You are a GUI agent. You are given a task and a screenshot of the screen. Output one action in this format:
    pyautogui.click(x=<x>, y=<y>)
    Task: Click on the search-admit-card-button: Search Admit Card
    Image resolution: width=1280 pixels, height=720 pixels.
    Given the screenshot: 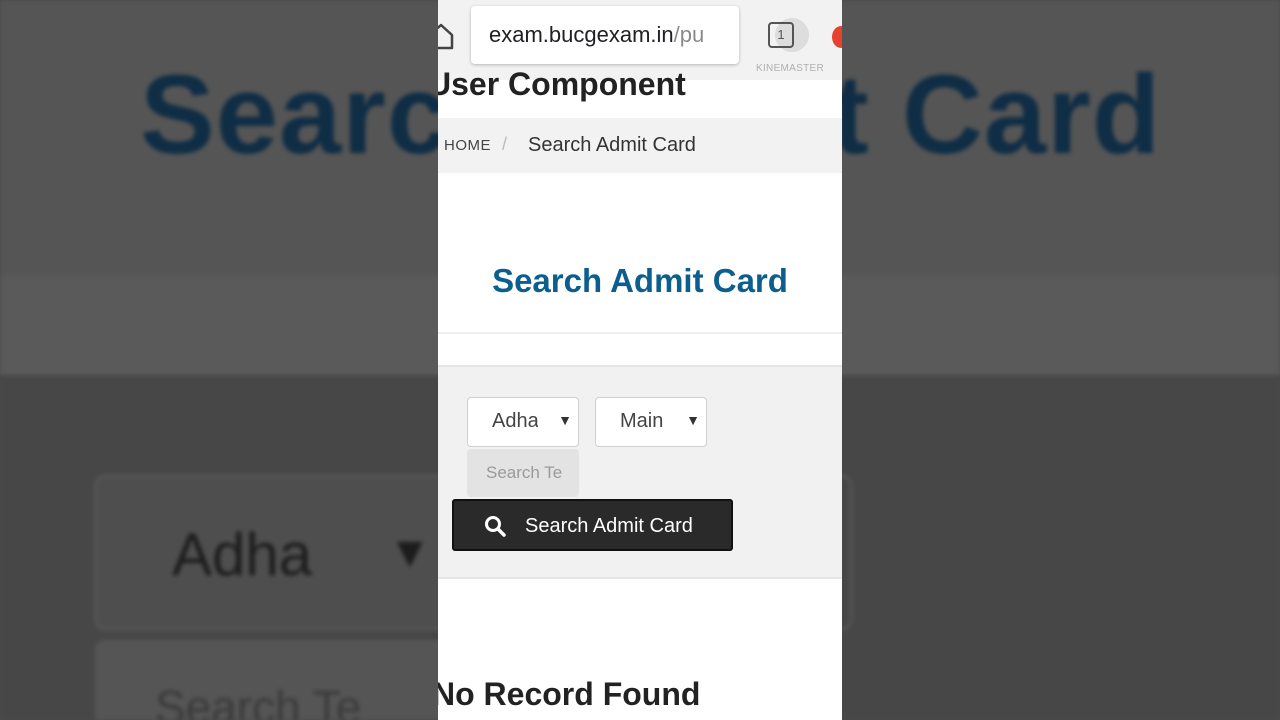 What is the action you would take?
    pyautogui.click(x=592, y=525)
    